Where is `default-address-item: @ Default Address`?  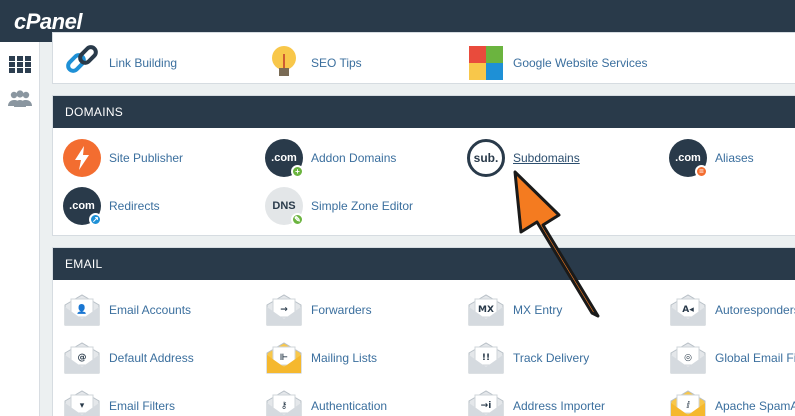 default-address-item: @ Default Address is located at coordinates (128, 358).